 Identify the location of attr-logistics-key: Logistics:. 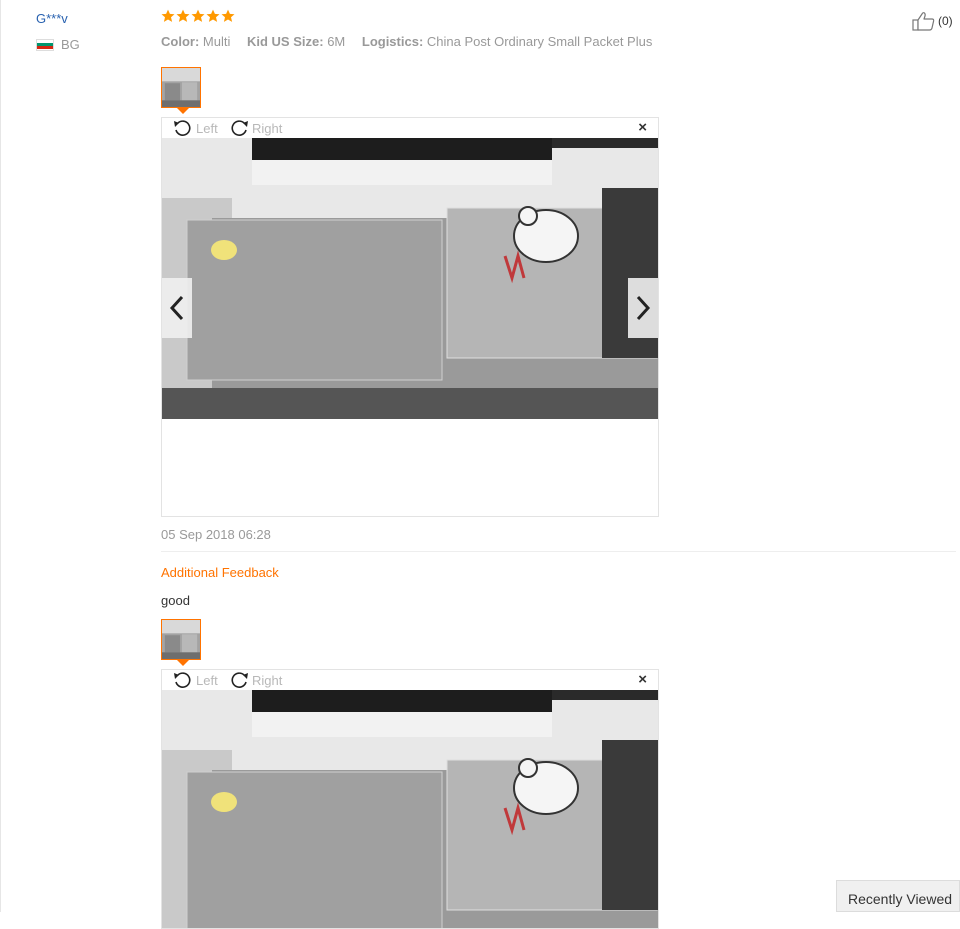
(392, 41).